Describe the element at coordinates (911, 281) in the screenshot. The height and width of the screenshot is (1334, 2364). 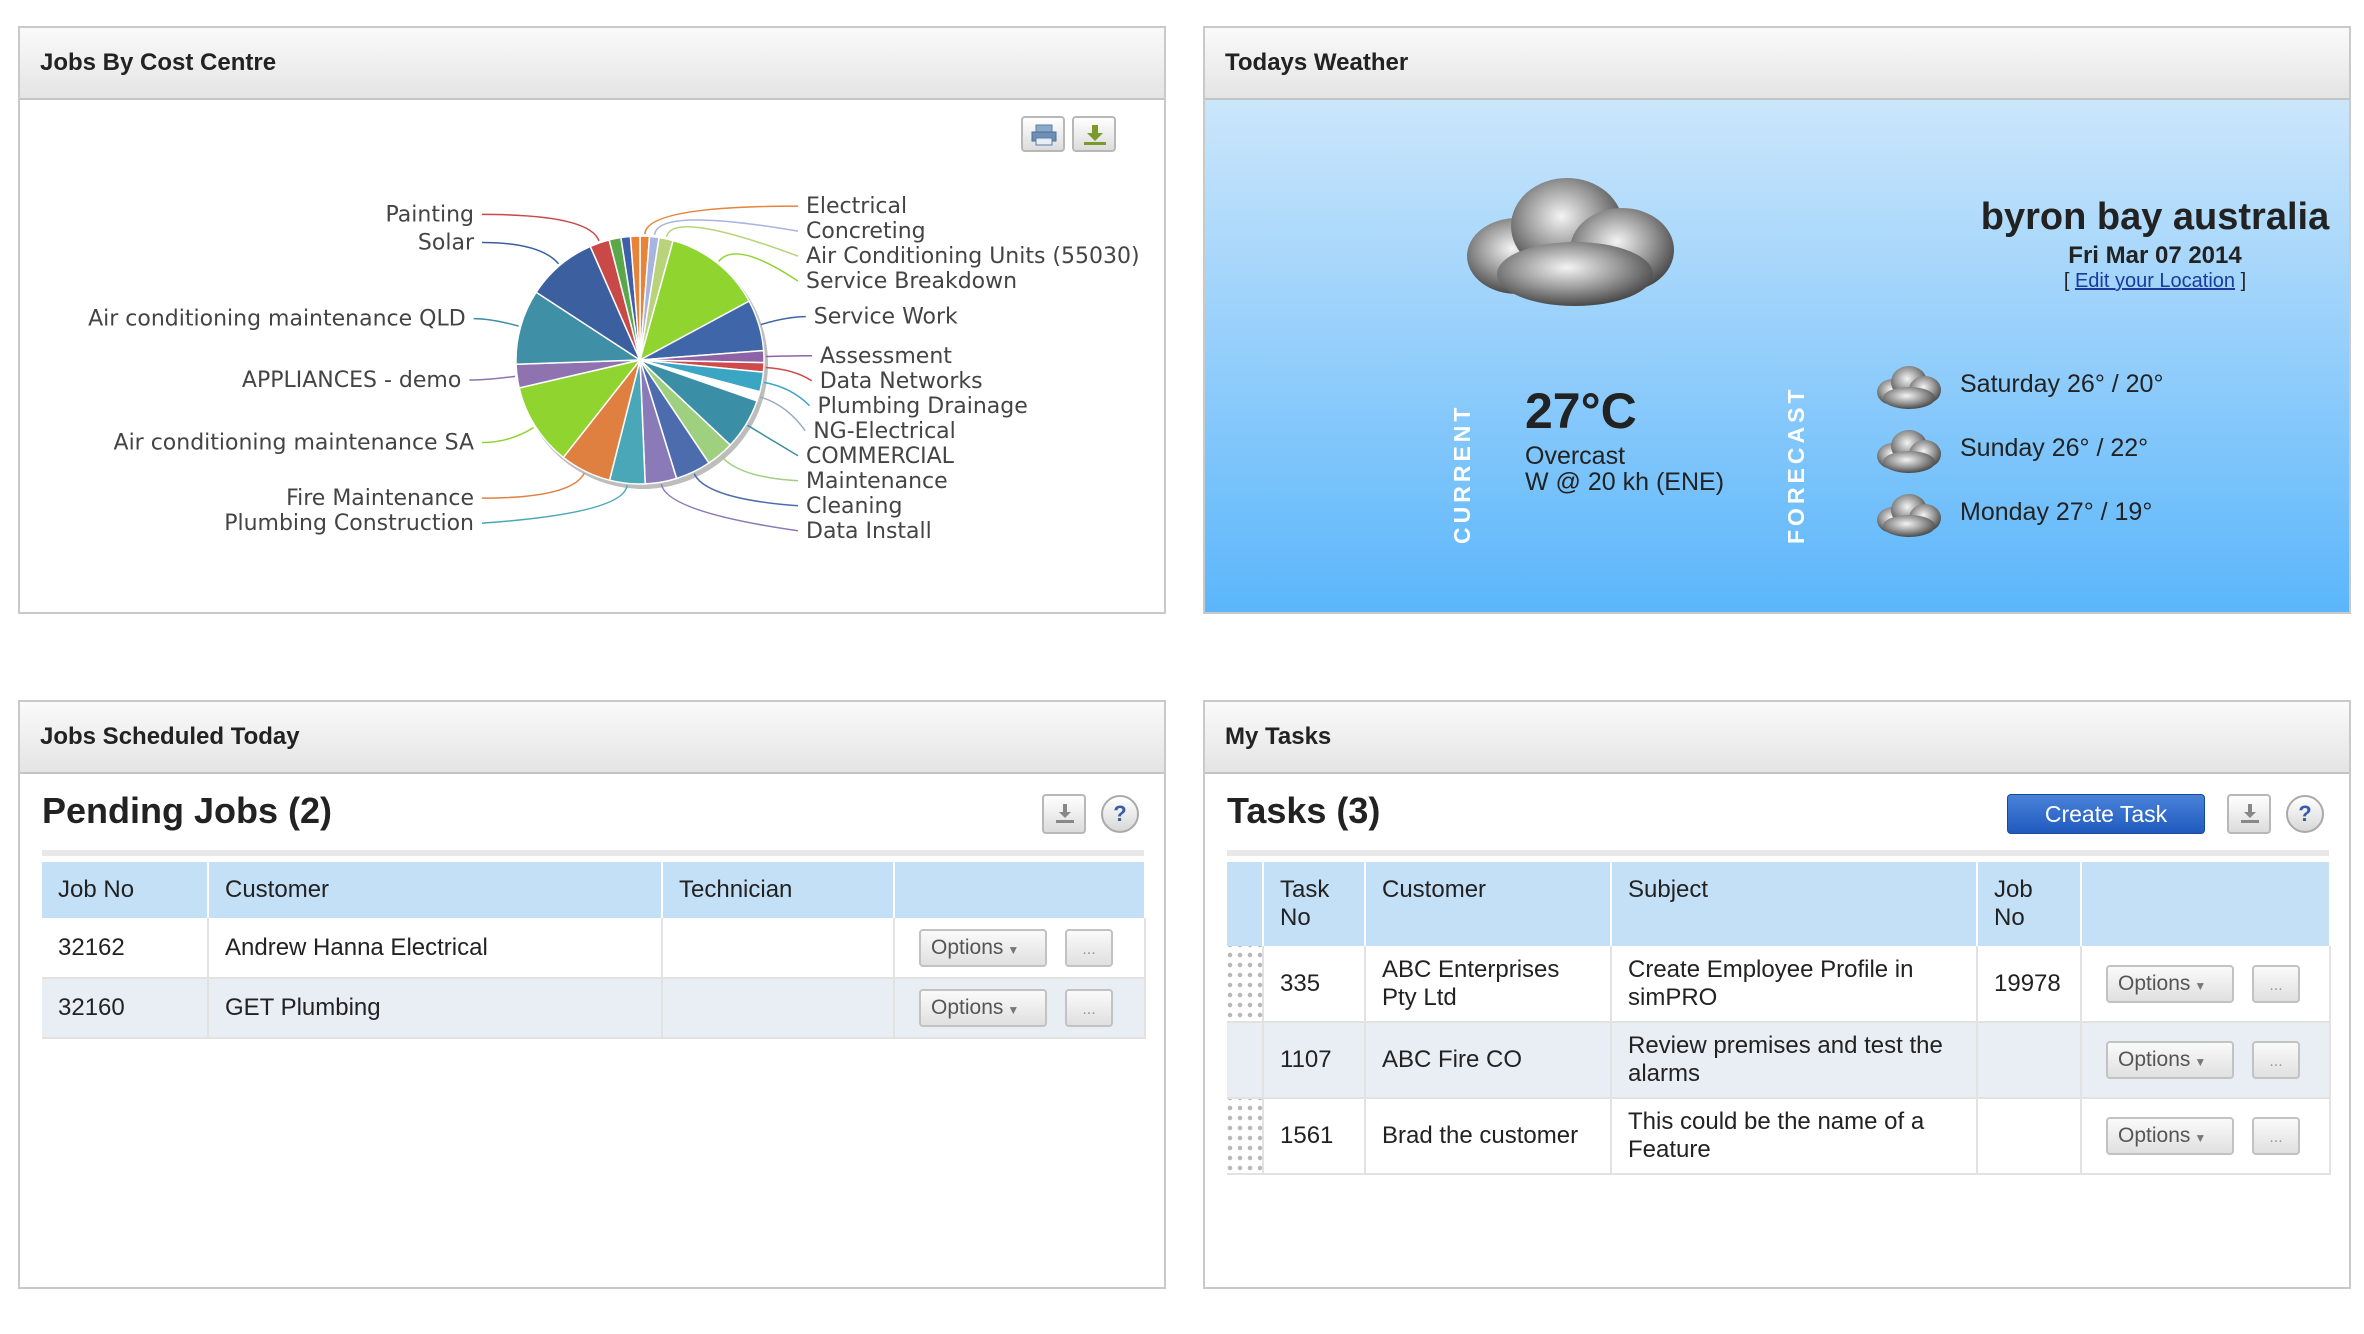
I see `pie-label: Service Breakdown` at that location.